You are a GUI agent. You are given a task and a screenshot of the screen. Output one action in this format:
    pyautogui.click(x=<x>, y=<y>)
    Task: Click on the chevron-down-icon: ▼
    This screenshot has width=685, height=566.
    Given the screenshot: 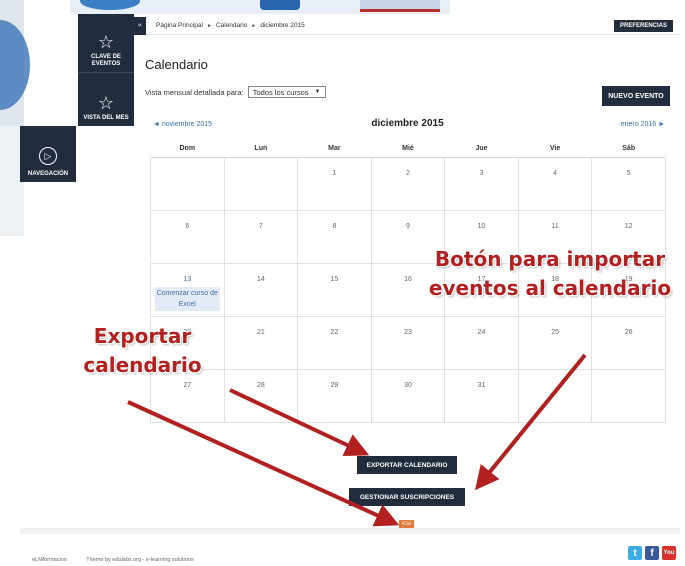 What is the action you would take?
    pyautogui.click(x=317, y=92)
    